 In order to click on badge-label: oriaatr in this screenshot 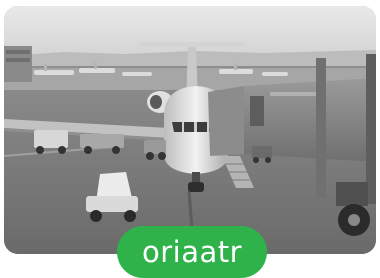, I will do `click(192, 252)`.